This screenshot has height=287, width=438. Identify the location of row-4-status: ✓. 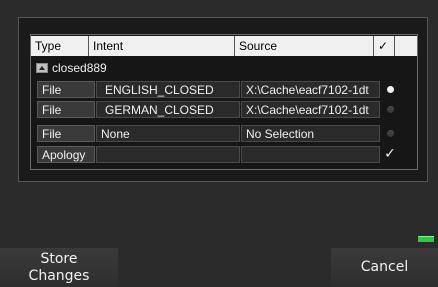
(390, 154).